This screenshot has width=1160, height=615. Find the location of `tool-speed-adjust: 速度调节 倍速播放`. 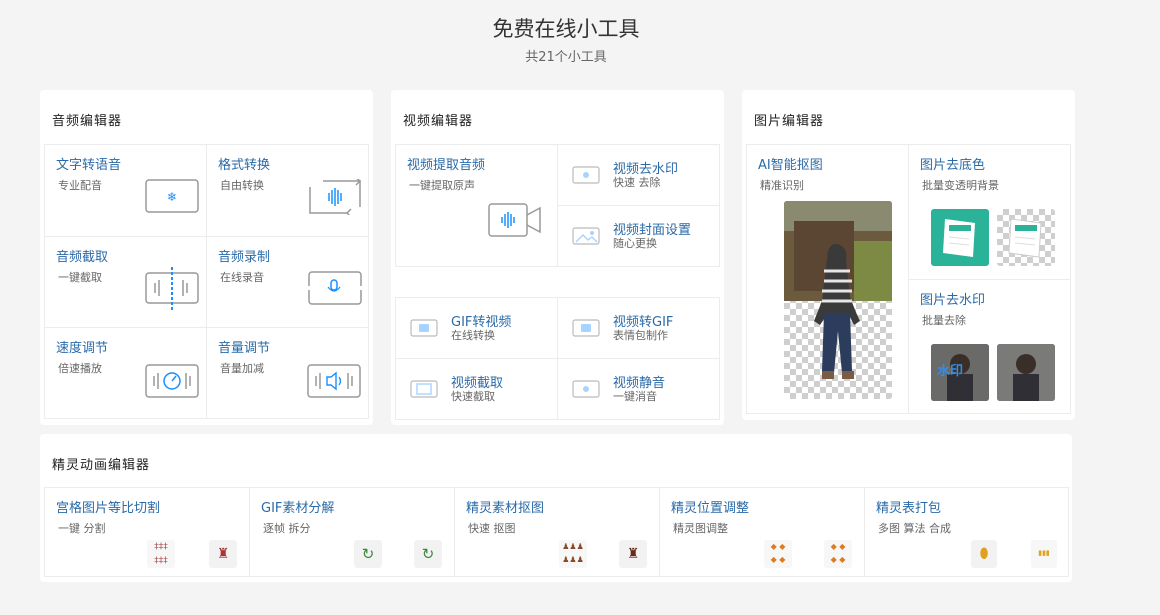

tool-speed-adjust: 速度调节 倍速播放 is located at coordinates (125, 373).